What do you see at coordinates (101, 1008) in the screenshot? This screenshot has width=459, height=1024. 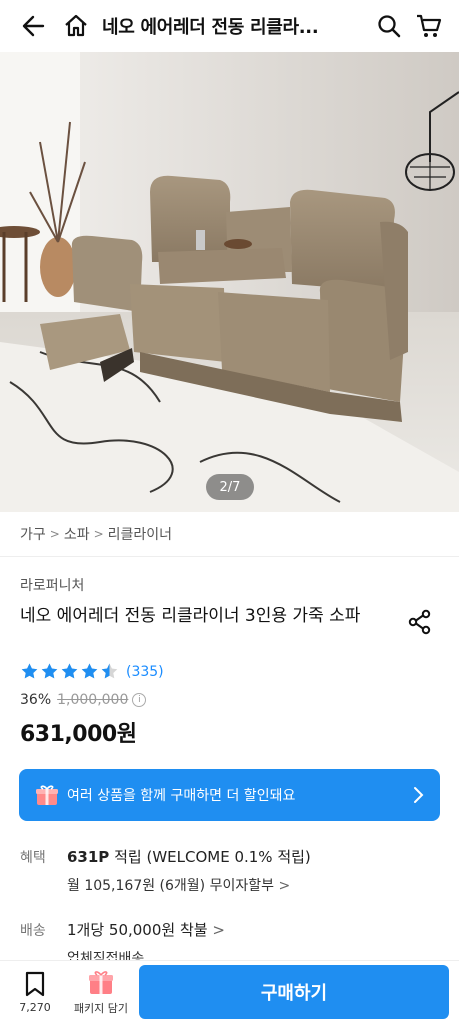 I see `package-label: 패키지 담기` at bounding box center [101, 1008].